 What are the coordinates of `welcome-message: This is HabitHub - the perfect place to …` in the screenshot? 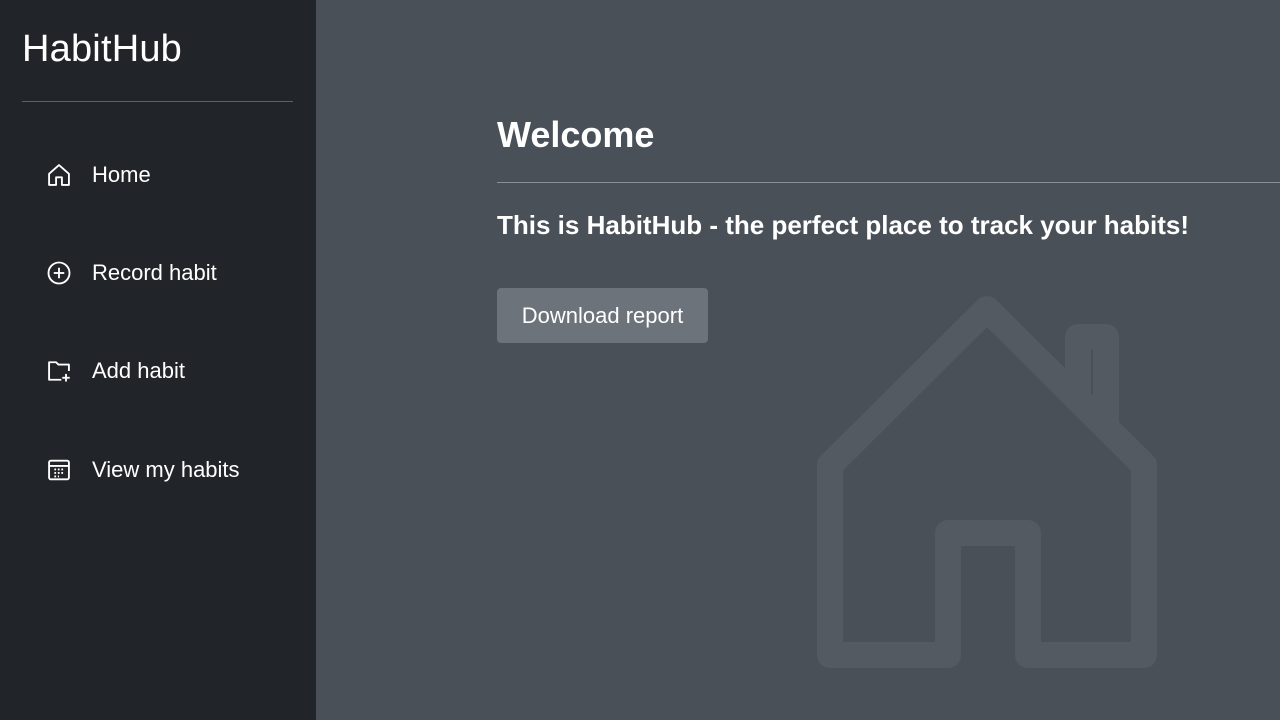 It's located at (843, 225).